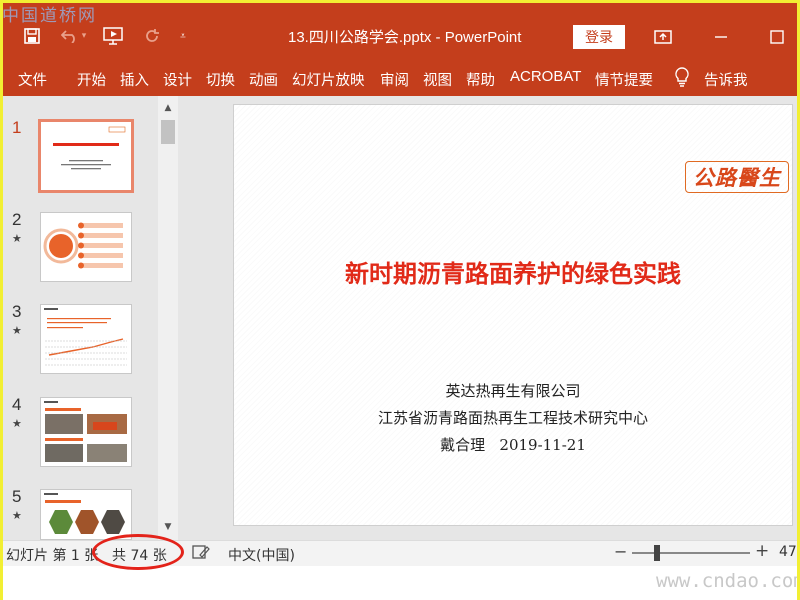 The width and height of the screenshot is (800, 600). What do you see at coordinates (134, 79) in the screenshot?
I see `tab-insert: 插入` at bounding box center [134, 79].